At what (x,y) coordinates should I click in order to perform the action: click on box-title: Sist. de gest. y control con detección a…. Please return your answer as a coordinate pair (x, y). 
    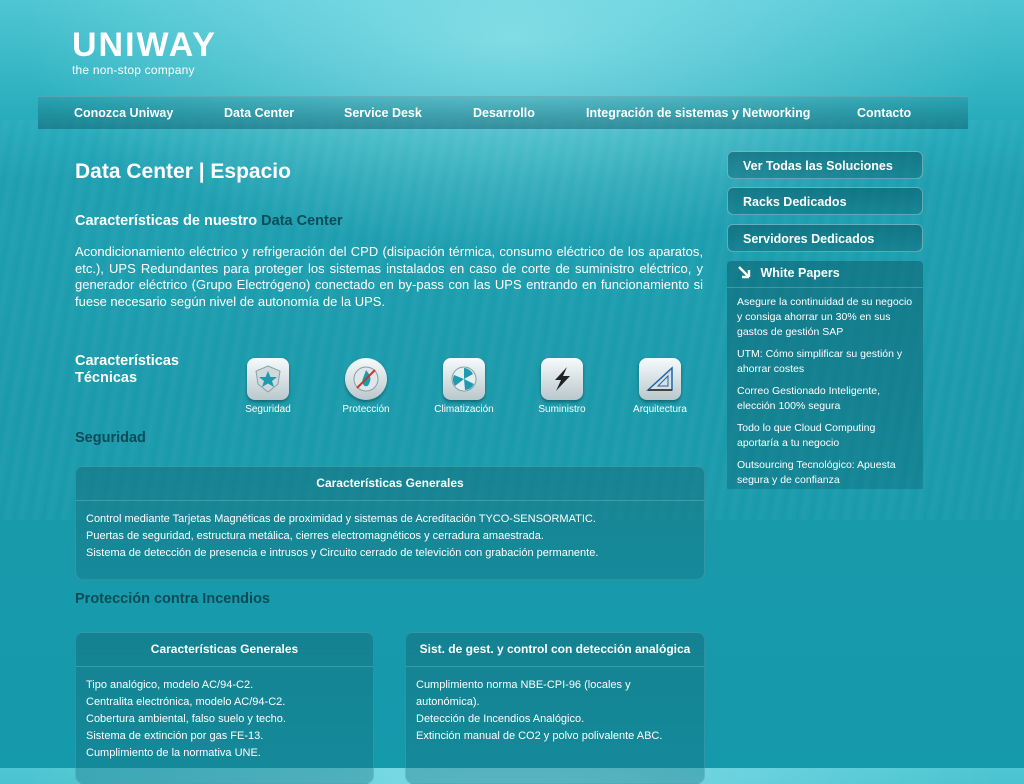
    Looking at the image, I should click on (555, 650).